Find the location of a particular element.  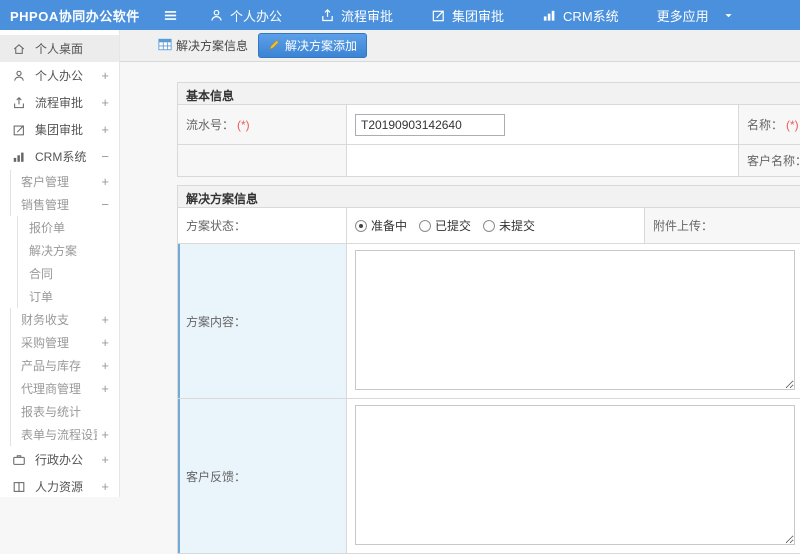

nav-label: 流程审批 is located at coordinates (367, 16).